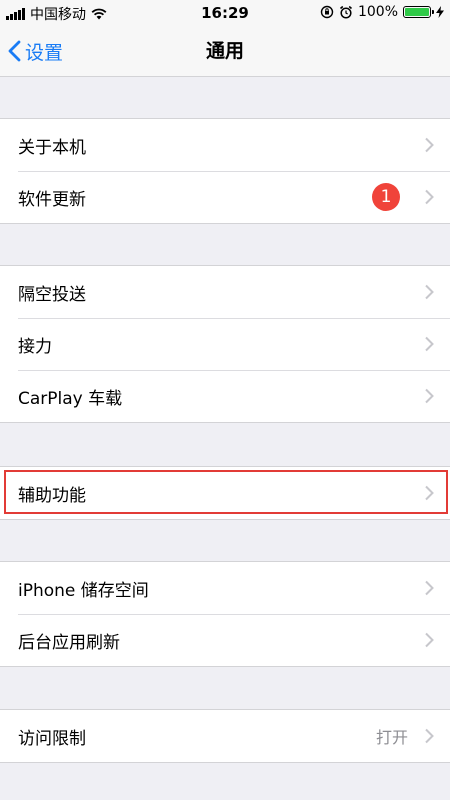  What do you see at coordinates (225, 145) in the screenshot?
I see `row-about: 关于本机` at bounding box center [225, 145].